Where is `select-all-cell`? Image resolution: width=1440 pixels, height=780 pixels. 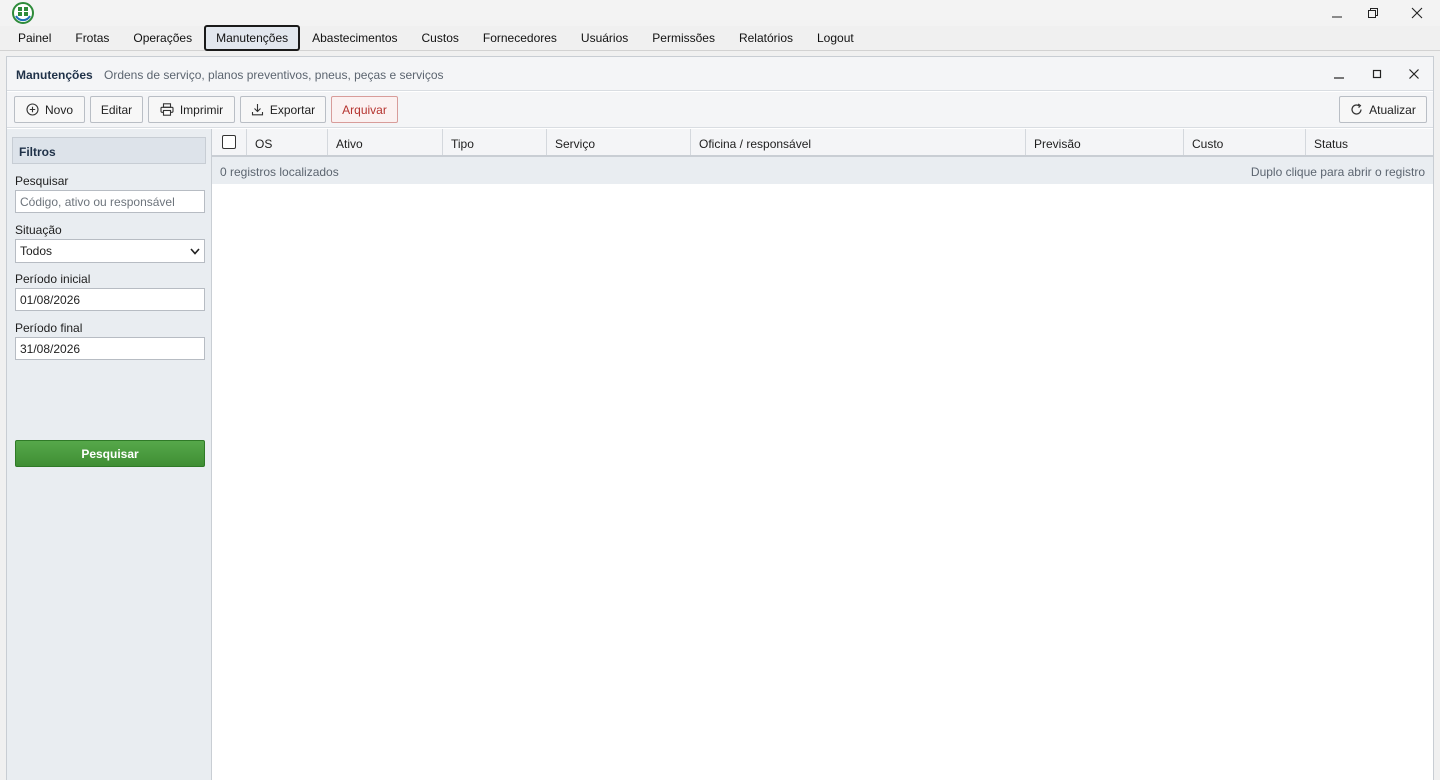
select-all-cell is located at coordinates (229, 142).